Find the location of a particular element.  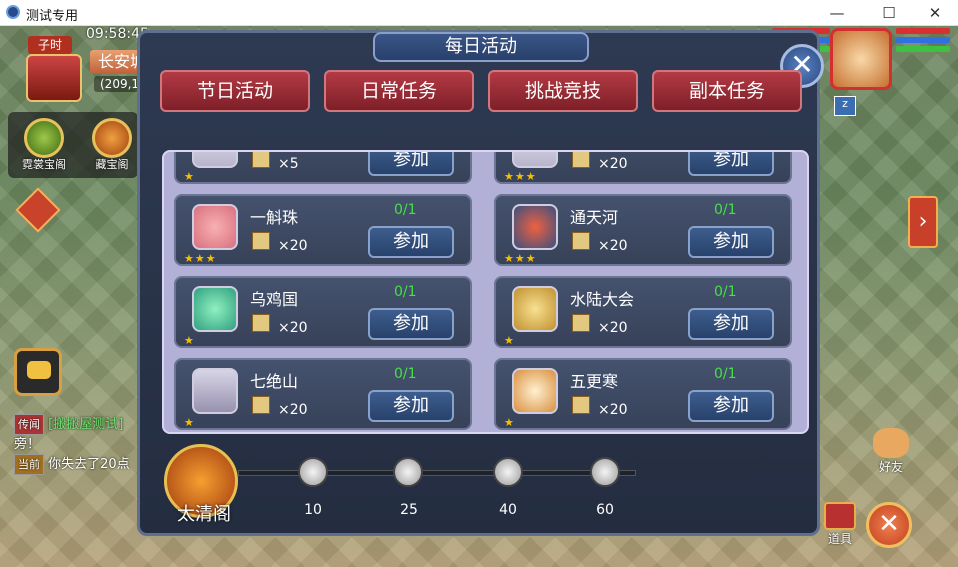

hero-portrait-icon is located at coordinates (861, 59).